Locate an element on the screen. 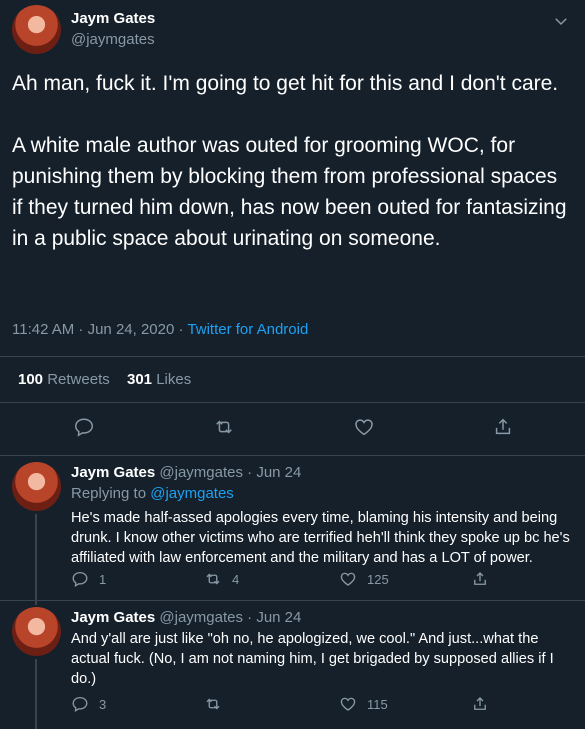 This screenshot has width=585, height=729. retweets-count: 100 is located at coordinates (31, 379).